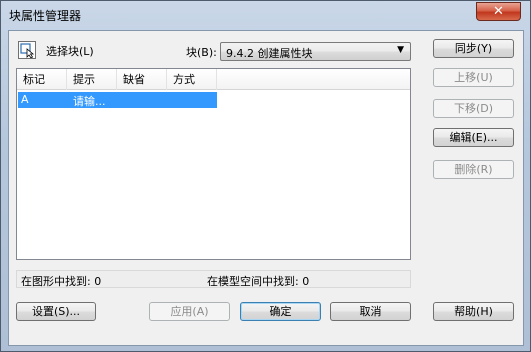 This screenshot has height=352, width=531. Describe the element at coordinates (473, 169) in the screenshot. I see `delete-button: 删除(R)` at that location.